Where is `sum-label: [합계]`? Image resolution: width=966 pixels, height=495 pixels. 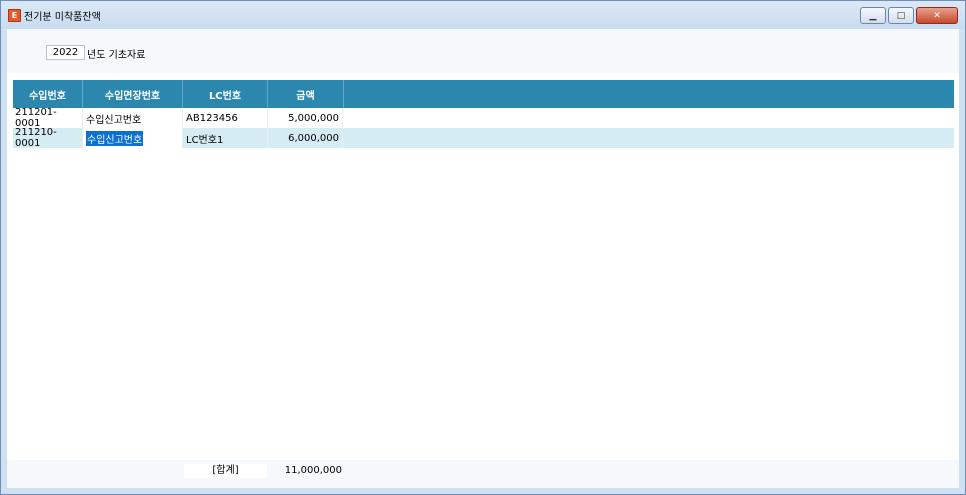
sum-label: [합계] is located at coordinates (225, 471).